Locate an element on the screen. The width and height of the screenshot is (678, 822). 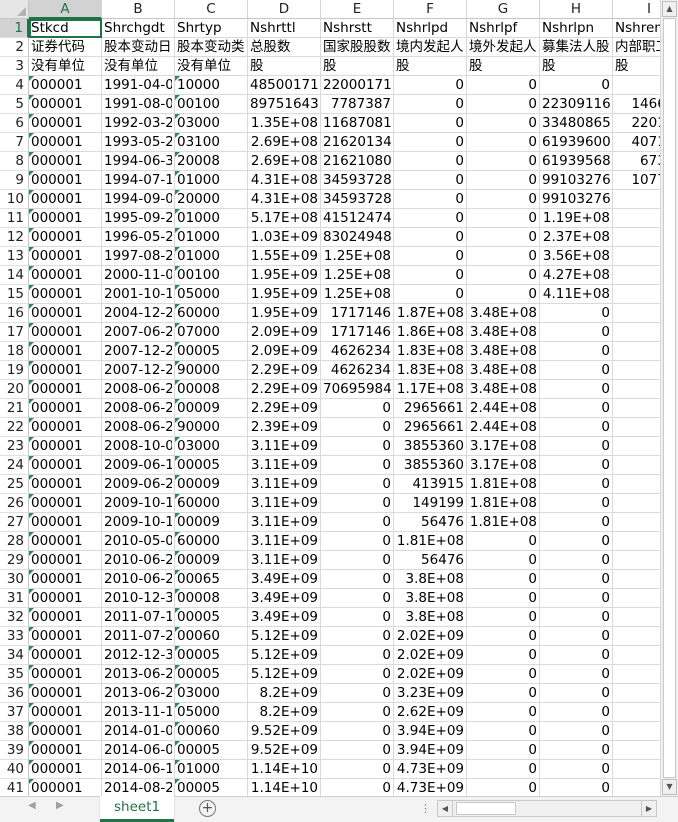
cell-e24: 0 is located at coordinates (357, 465).